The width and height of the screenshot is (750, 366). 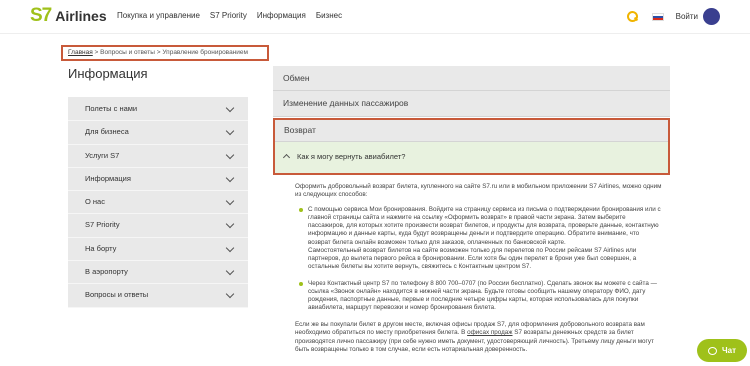 What do you see at coordinates (281, 15) in the screenshot?
I see `nav-item-information: Информация` at bounding box center [281, 15].